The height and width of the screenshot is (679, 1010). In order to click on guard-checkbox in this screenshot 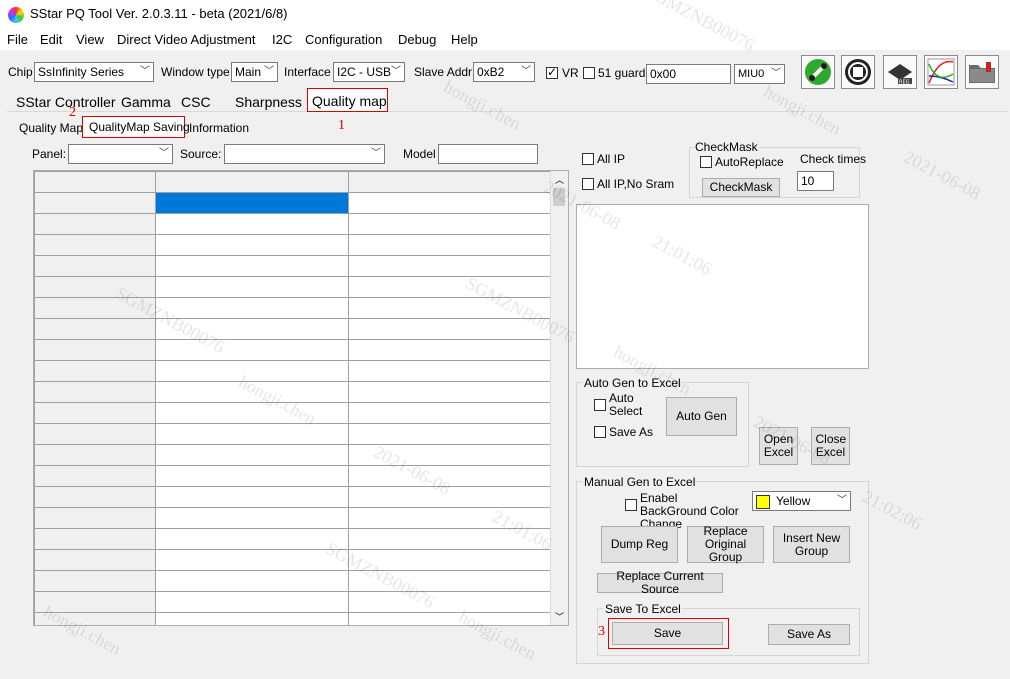, I will do `click(589, 73)`.